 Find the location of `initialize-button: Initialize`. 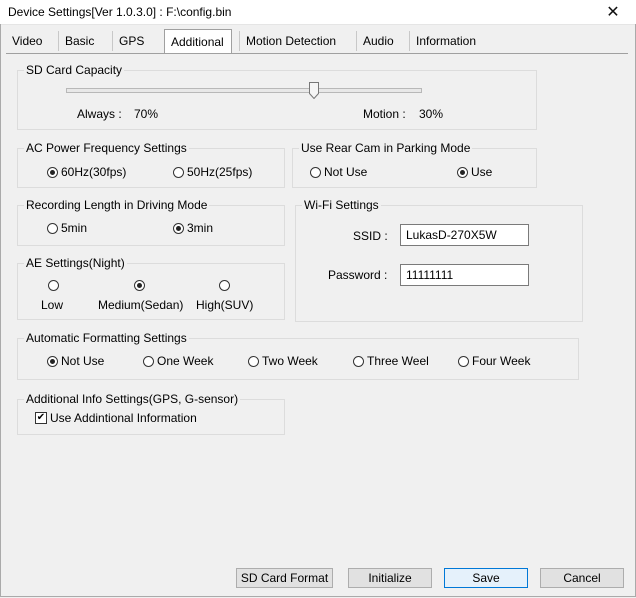

initialize-button: Initialize is located at coordinates (390, 578).